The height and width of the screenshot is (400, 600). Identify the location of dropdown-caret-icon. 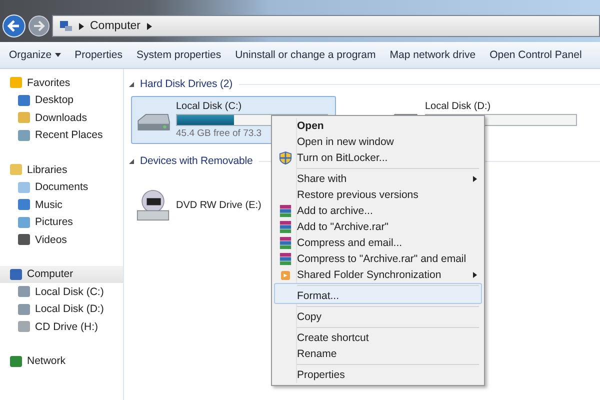
(57, 55).